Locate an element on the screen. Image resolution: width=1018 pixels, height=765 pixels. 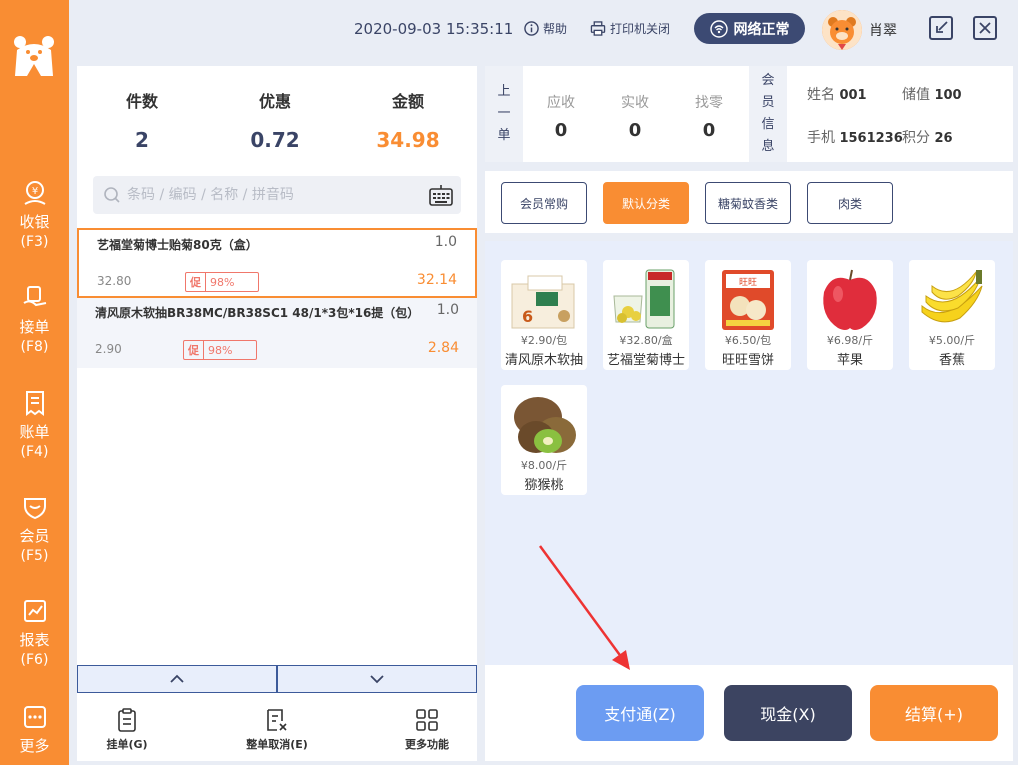
sidebar-item-more: 更多 is located at coordinates (34, 730).